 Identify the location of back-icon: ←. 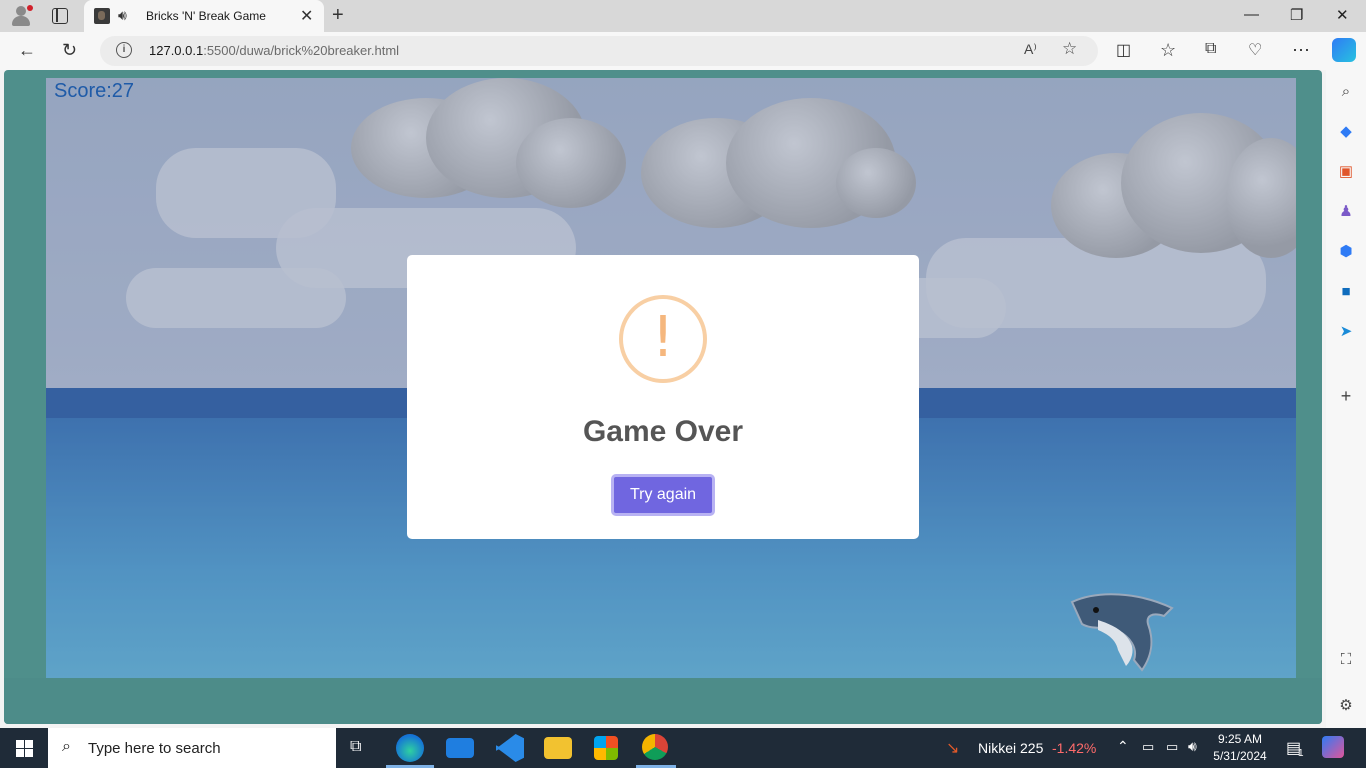
(27, 50).